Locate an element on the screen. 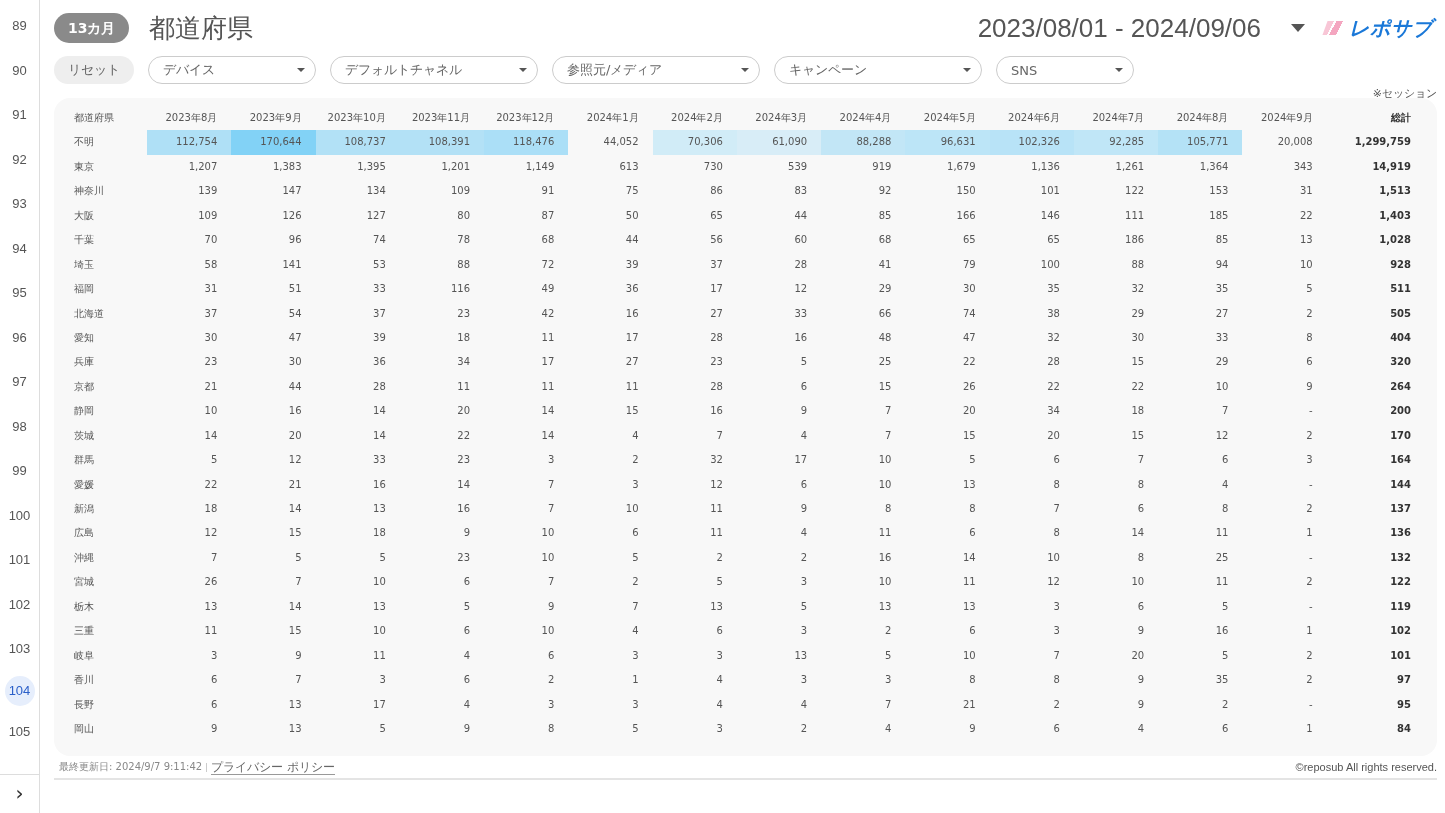 This screenshot has width=1445, height=813. metric-note: ※セッション is located at coordinates (1404, 93).